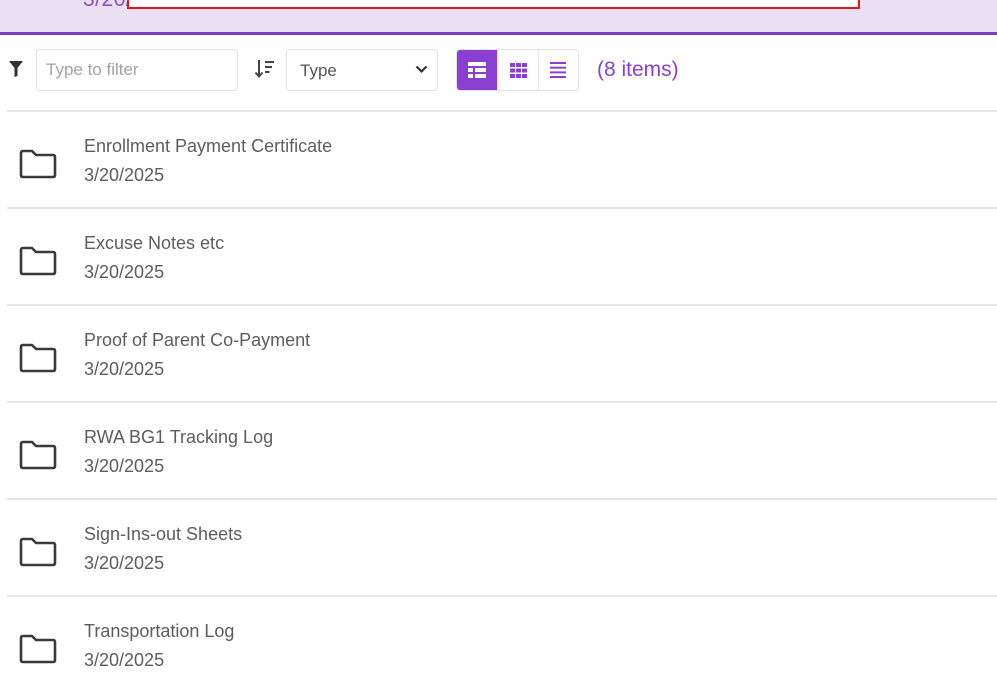  I want to click on view-toggle-group, so click(517, 70).